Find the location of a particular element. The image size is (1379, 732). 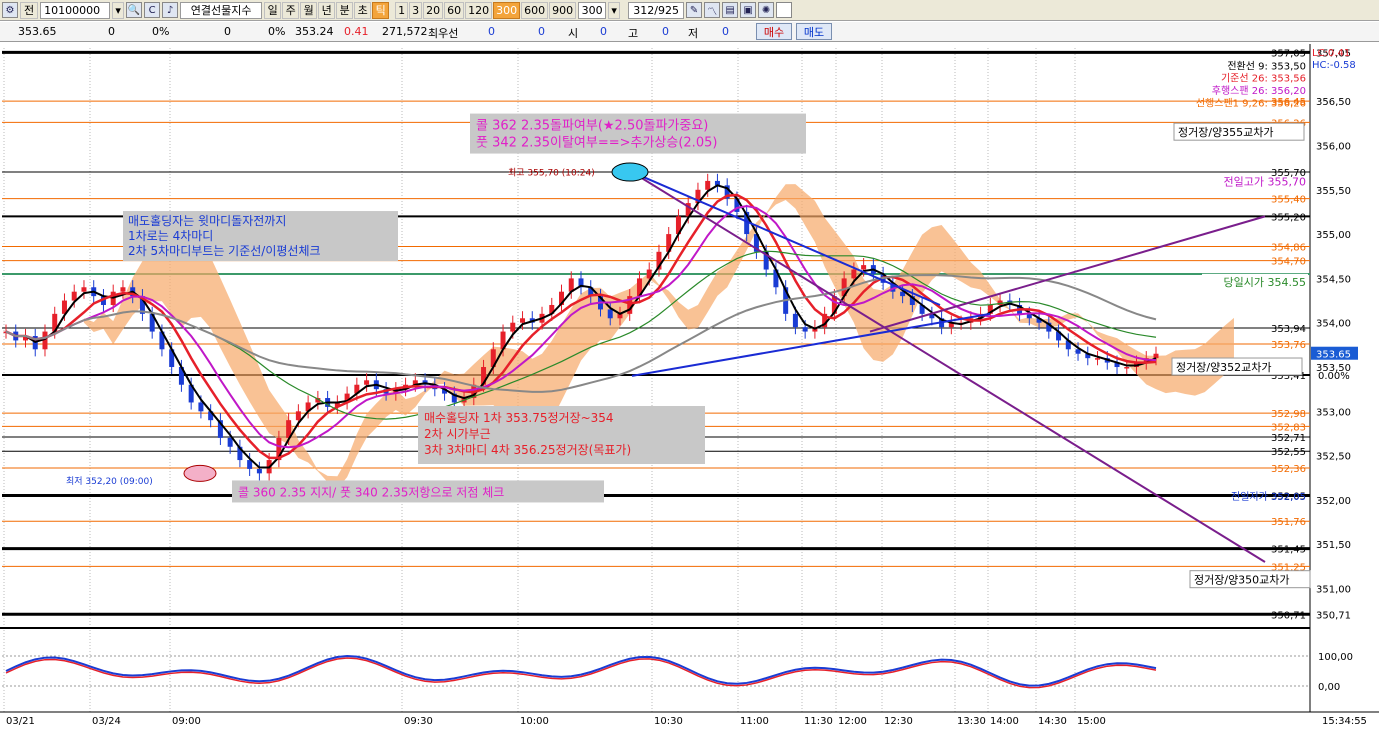

annot-mid-1: 매수홀딩자 1차 353.75정거장~354 is located at coordinates (519, 418).